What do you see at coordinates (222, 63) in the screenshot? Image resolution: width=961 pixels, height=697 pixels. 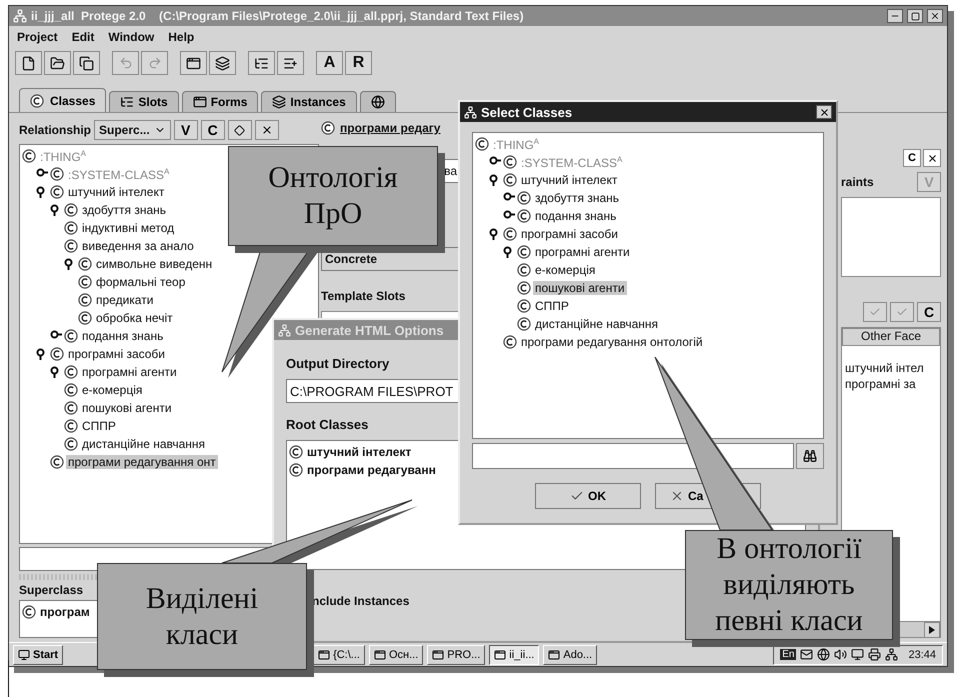 I see `layers-button` at bounding box center [222, 63].